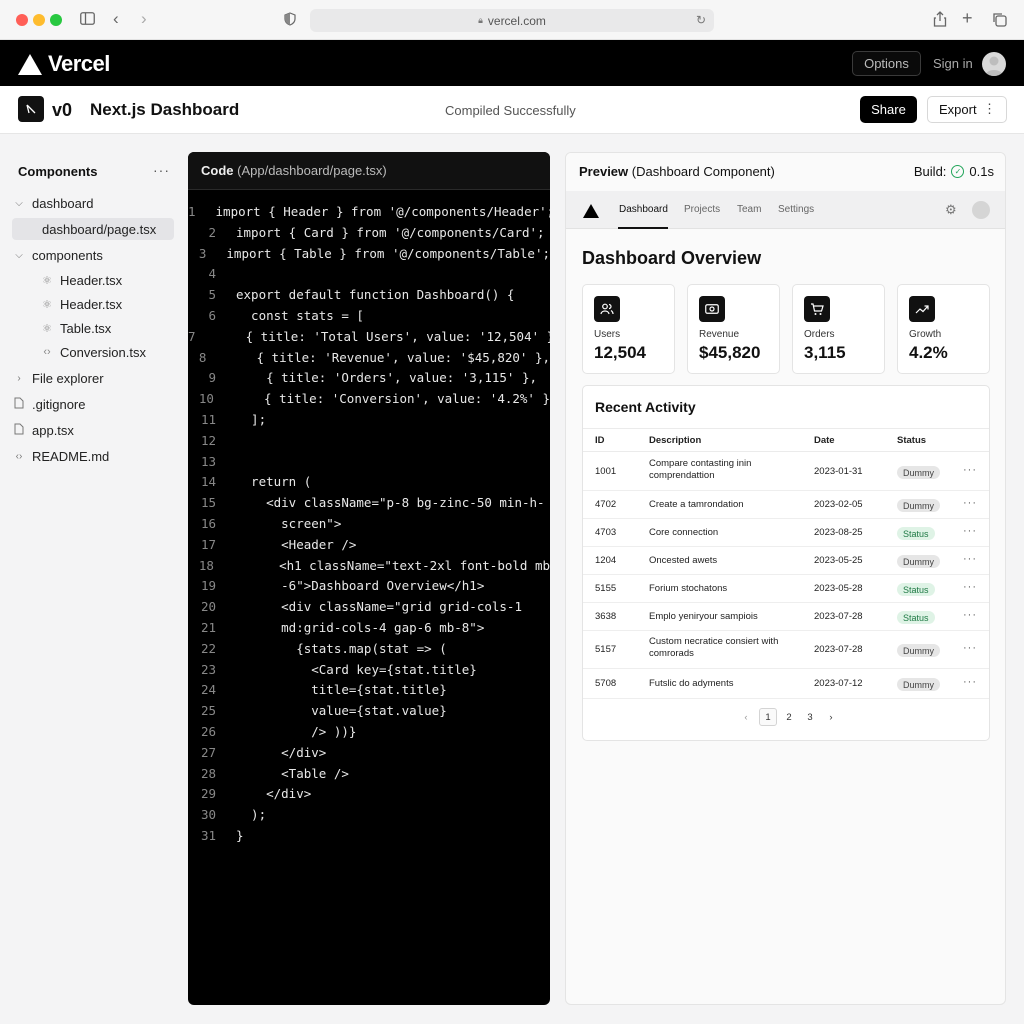  What do you see at coordinates (606, 649) in the screenshot?
I see `cell-id: 5157` at bounding box center [606, 649].